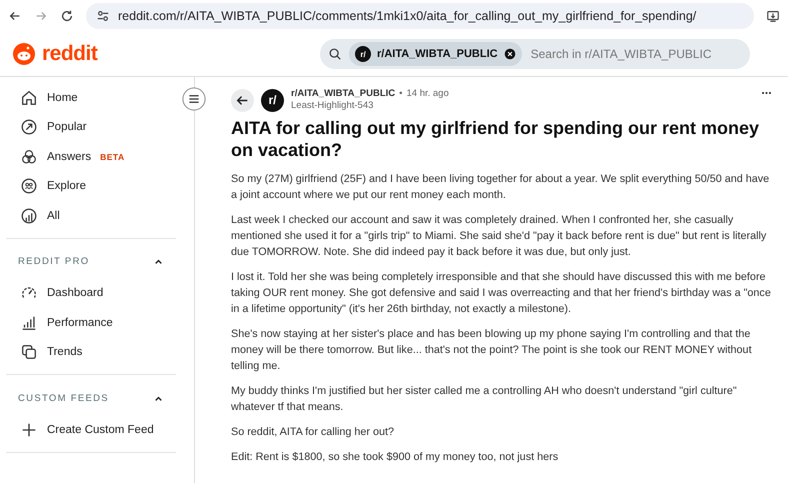 Image resolution: width=788 pixels, height=483 pixels. Describe the element at coordinates (29, 97) in the screenshot. I see `home-icon` at that location.